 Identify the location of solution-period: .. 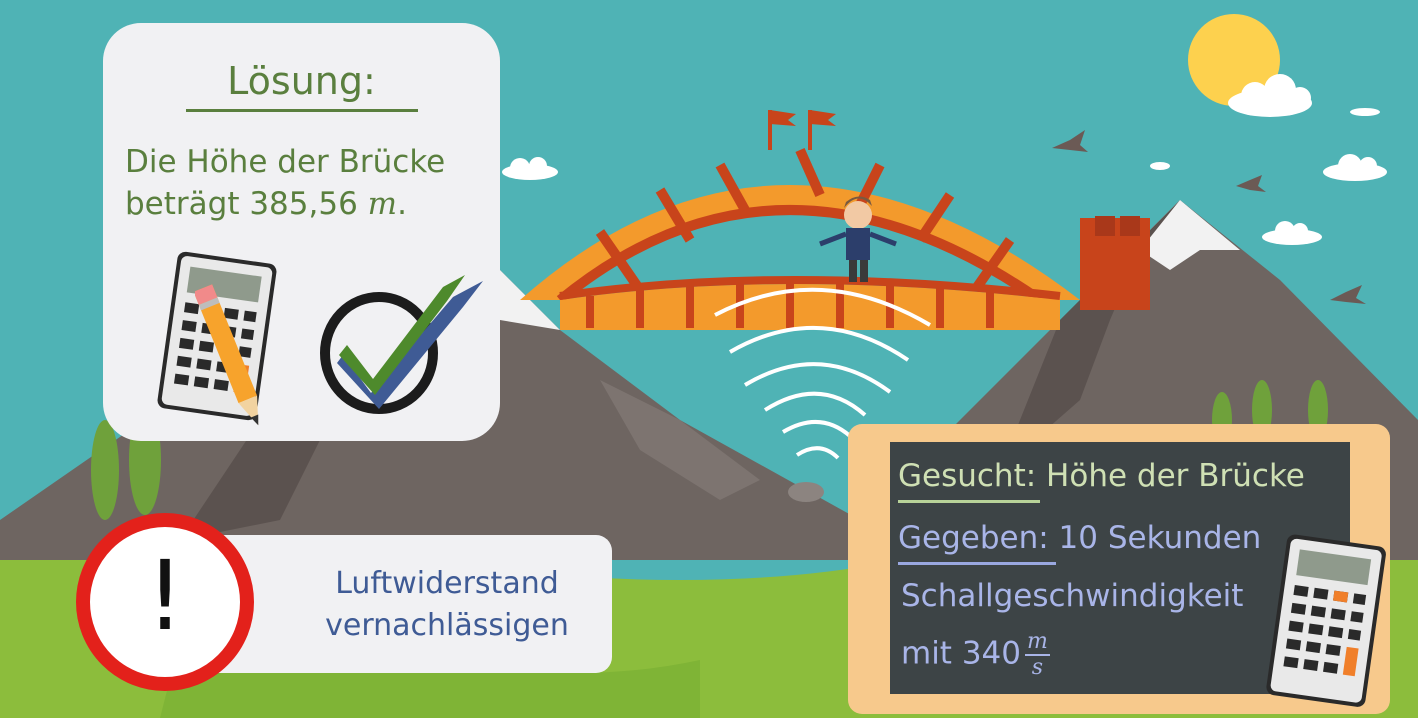
(402, 204).